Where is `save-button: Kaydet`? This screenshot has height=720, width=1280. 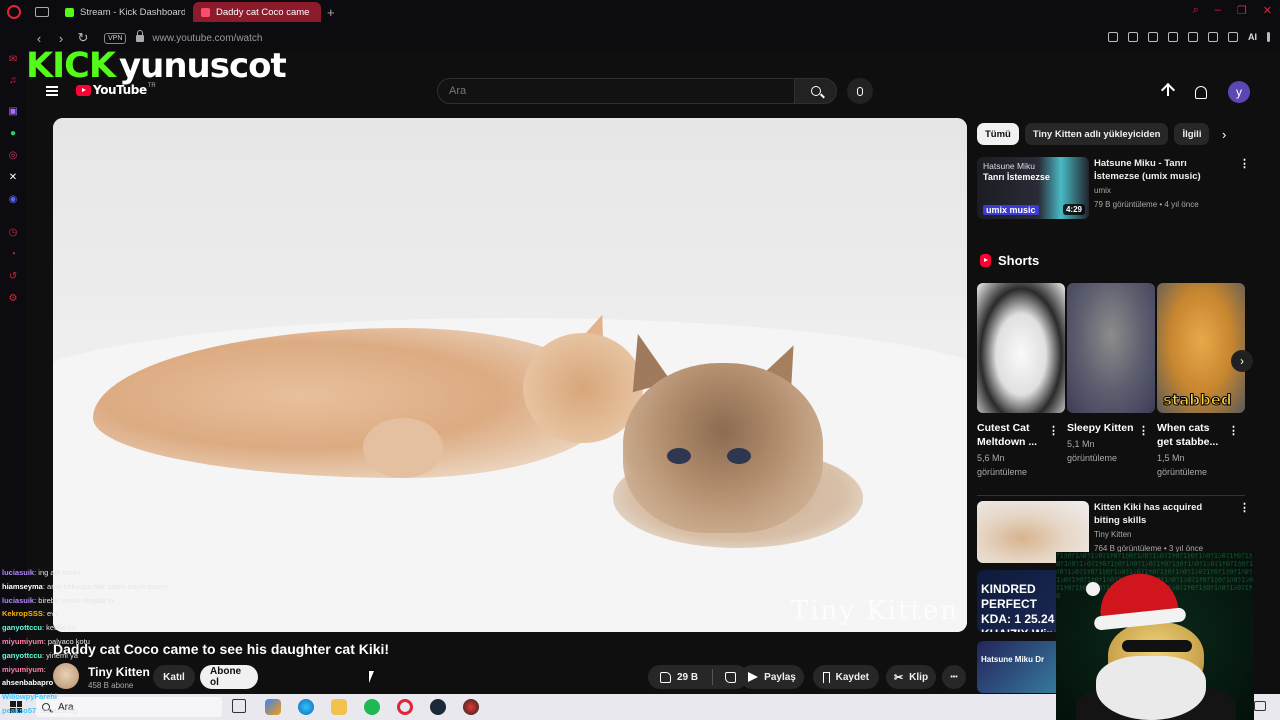 save-button: Kaydet is located at coordinates (846, 677).